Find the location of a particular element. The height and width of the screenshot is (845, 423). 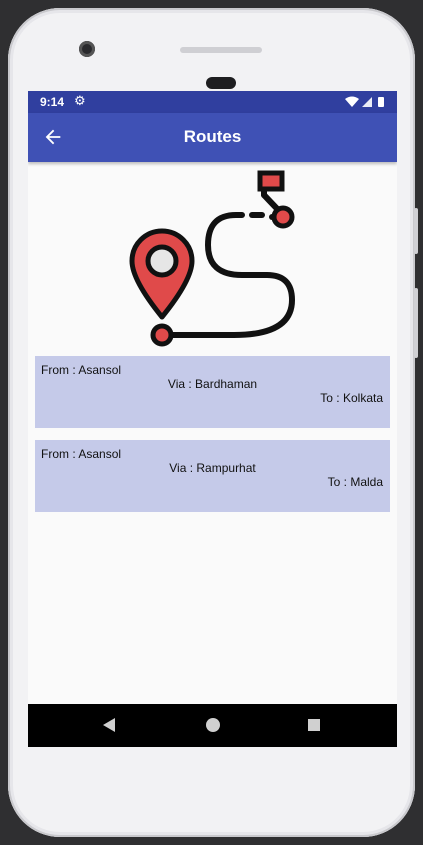

start-point-icon is located at coordinates (162, 335).